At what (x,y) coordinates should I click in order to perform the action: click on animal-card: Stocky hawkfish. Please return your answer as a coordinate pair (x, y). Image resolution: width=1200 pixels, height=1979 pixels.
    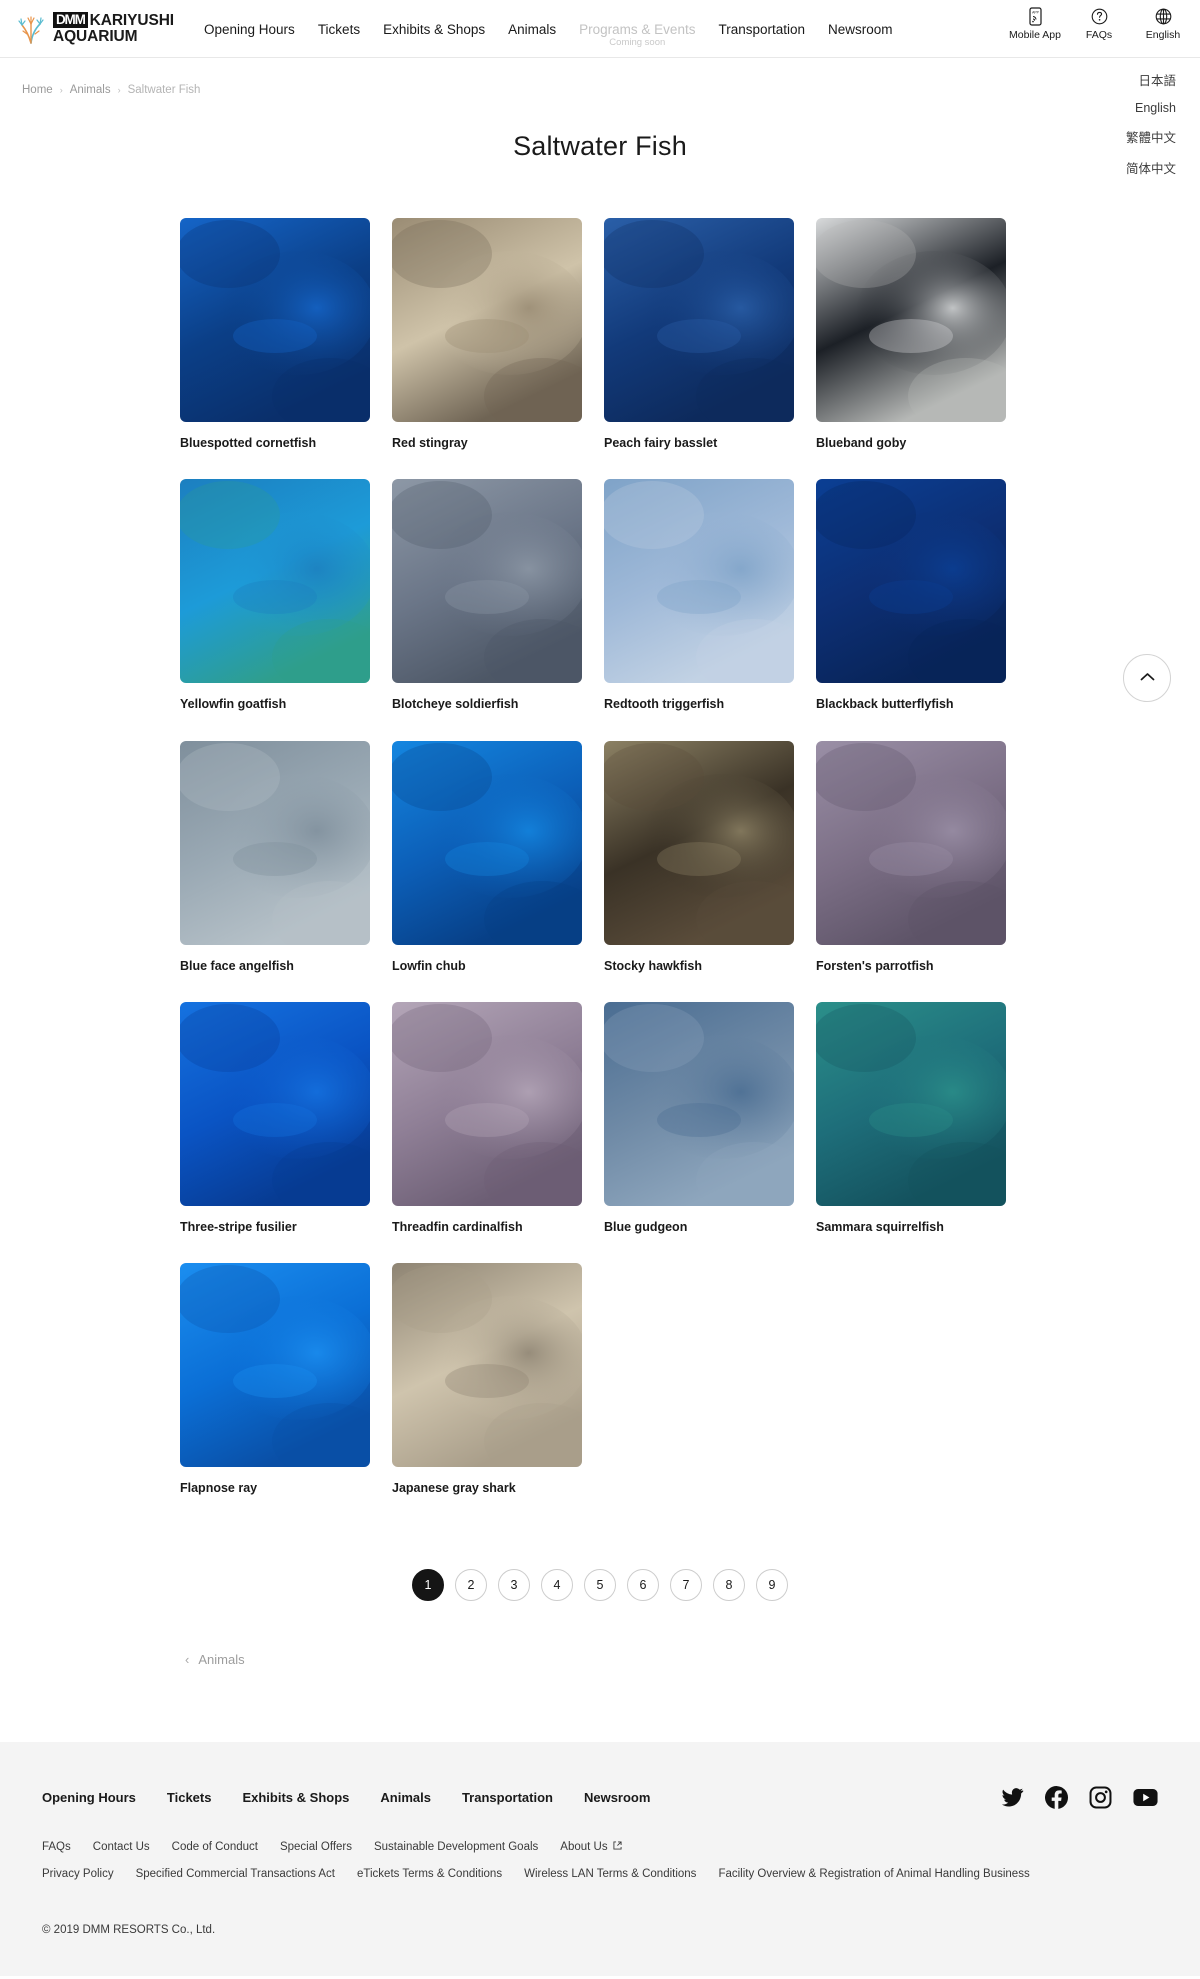
    Looking at the image, I should click on (699, 857).